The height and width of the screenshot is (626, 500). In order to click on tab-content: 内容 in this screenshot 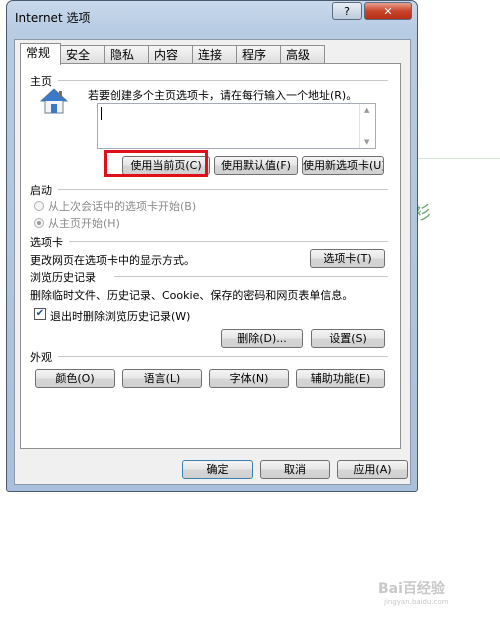, I will do `click(170, 54)`.